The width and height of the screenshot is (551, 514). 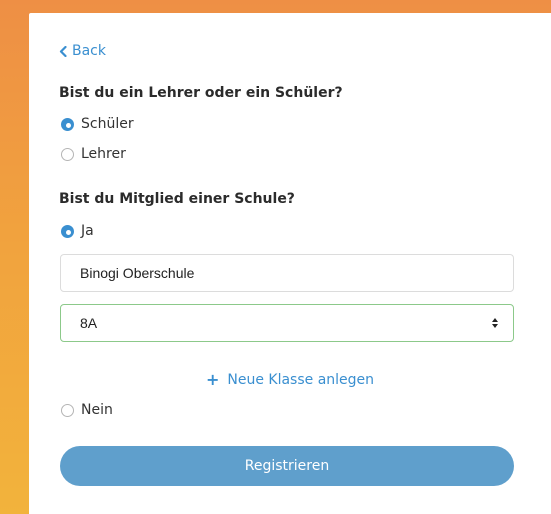 What do you see at coordinates (287, 323) in the screenshot?
I see `class-select: 8A` at bounding box center [287, 323].